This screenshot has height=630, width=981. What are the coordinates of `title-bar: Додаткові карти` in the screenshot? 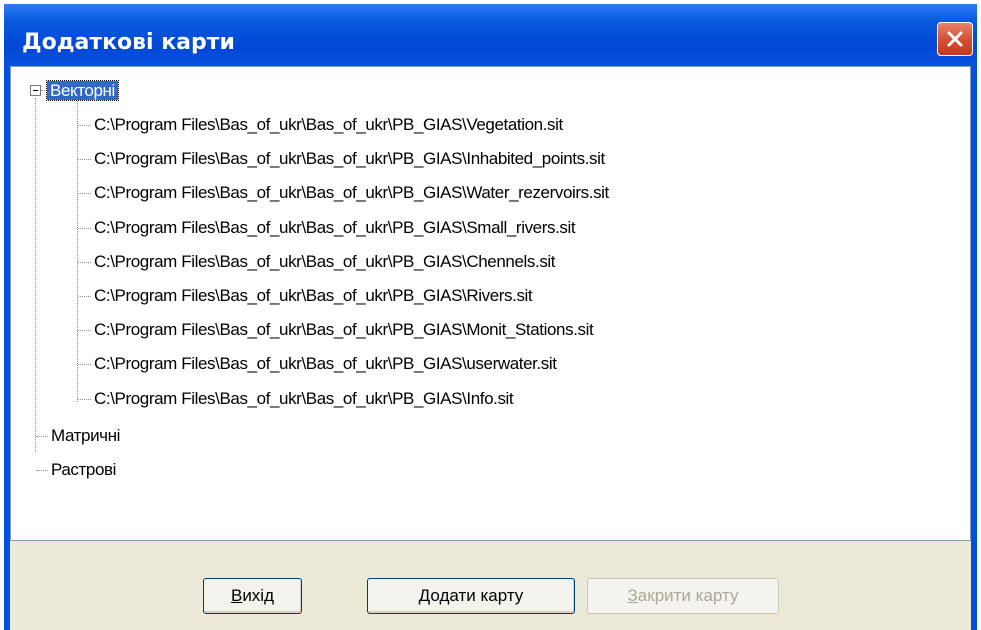 It's located at (490, 35).